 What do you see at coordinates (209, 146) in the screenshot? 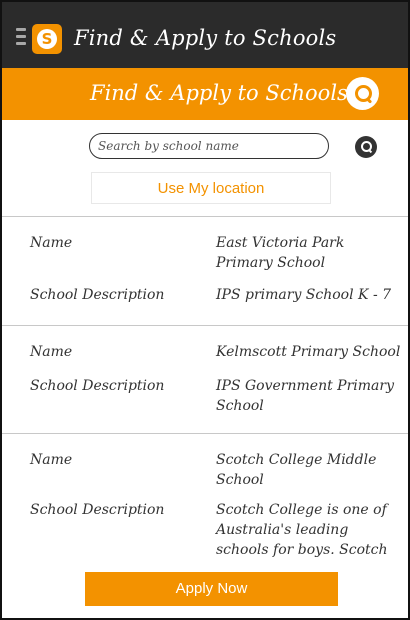
I see `search-input` at bounding box center [209, 146].